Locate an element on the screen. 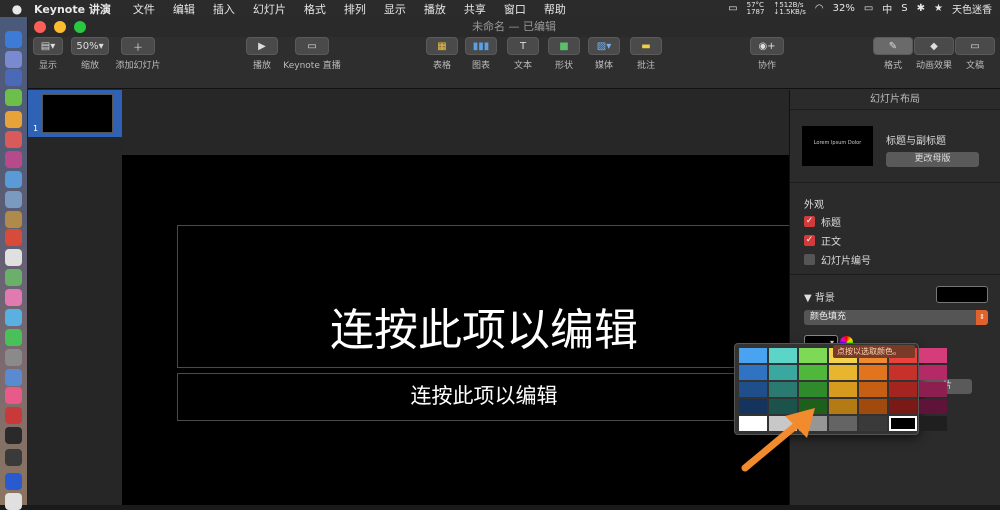 The width and height of the screenshot is (1000, 510). zoom-select: 50% ▾ is located at coordinates (90, 46).